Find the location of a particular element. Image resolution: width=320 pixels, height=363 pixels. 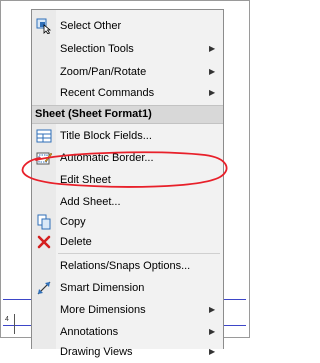

menu-item-edit-sheet: Edit Sheet is located at coordinates (127, 180).